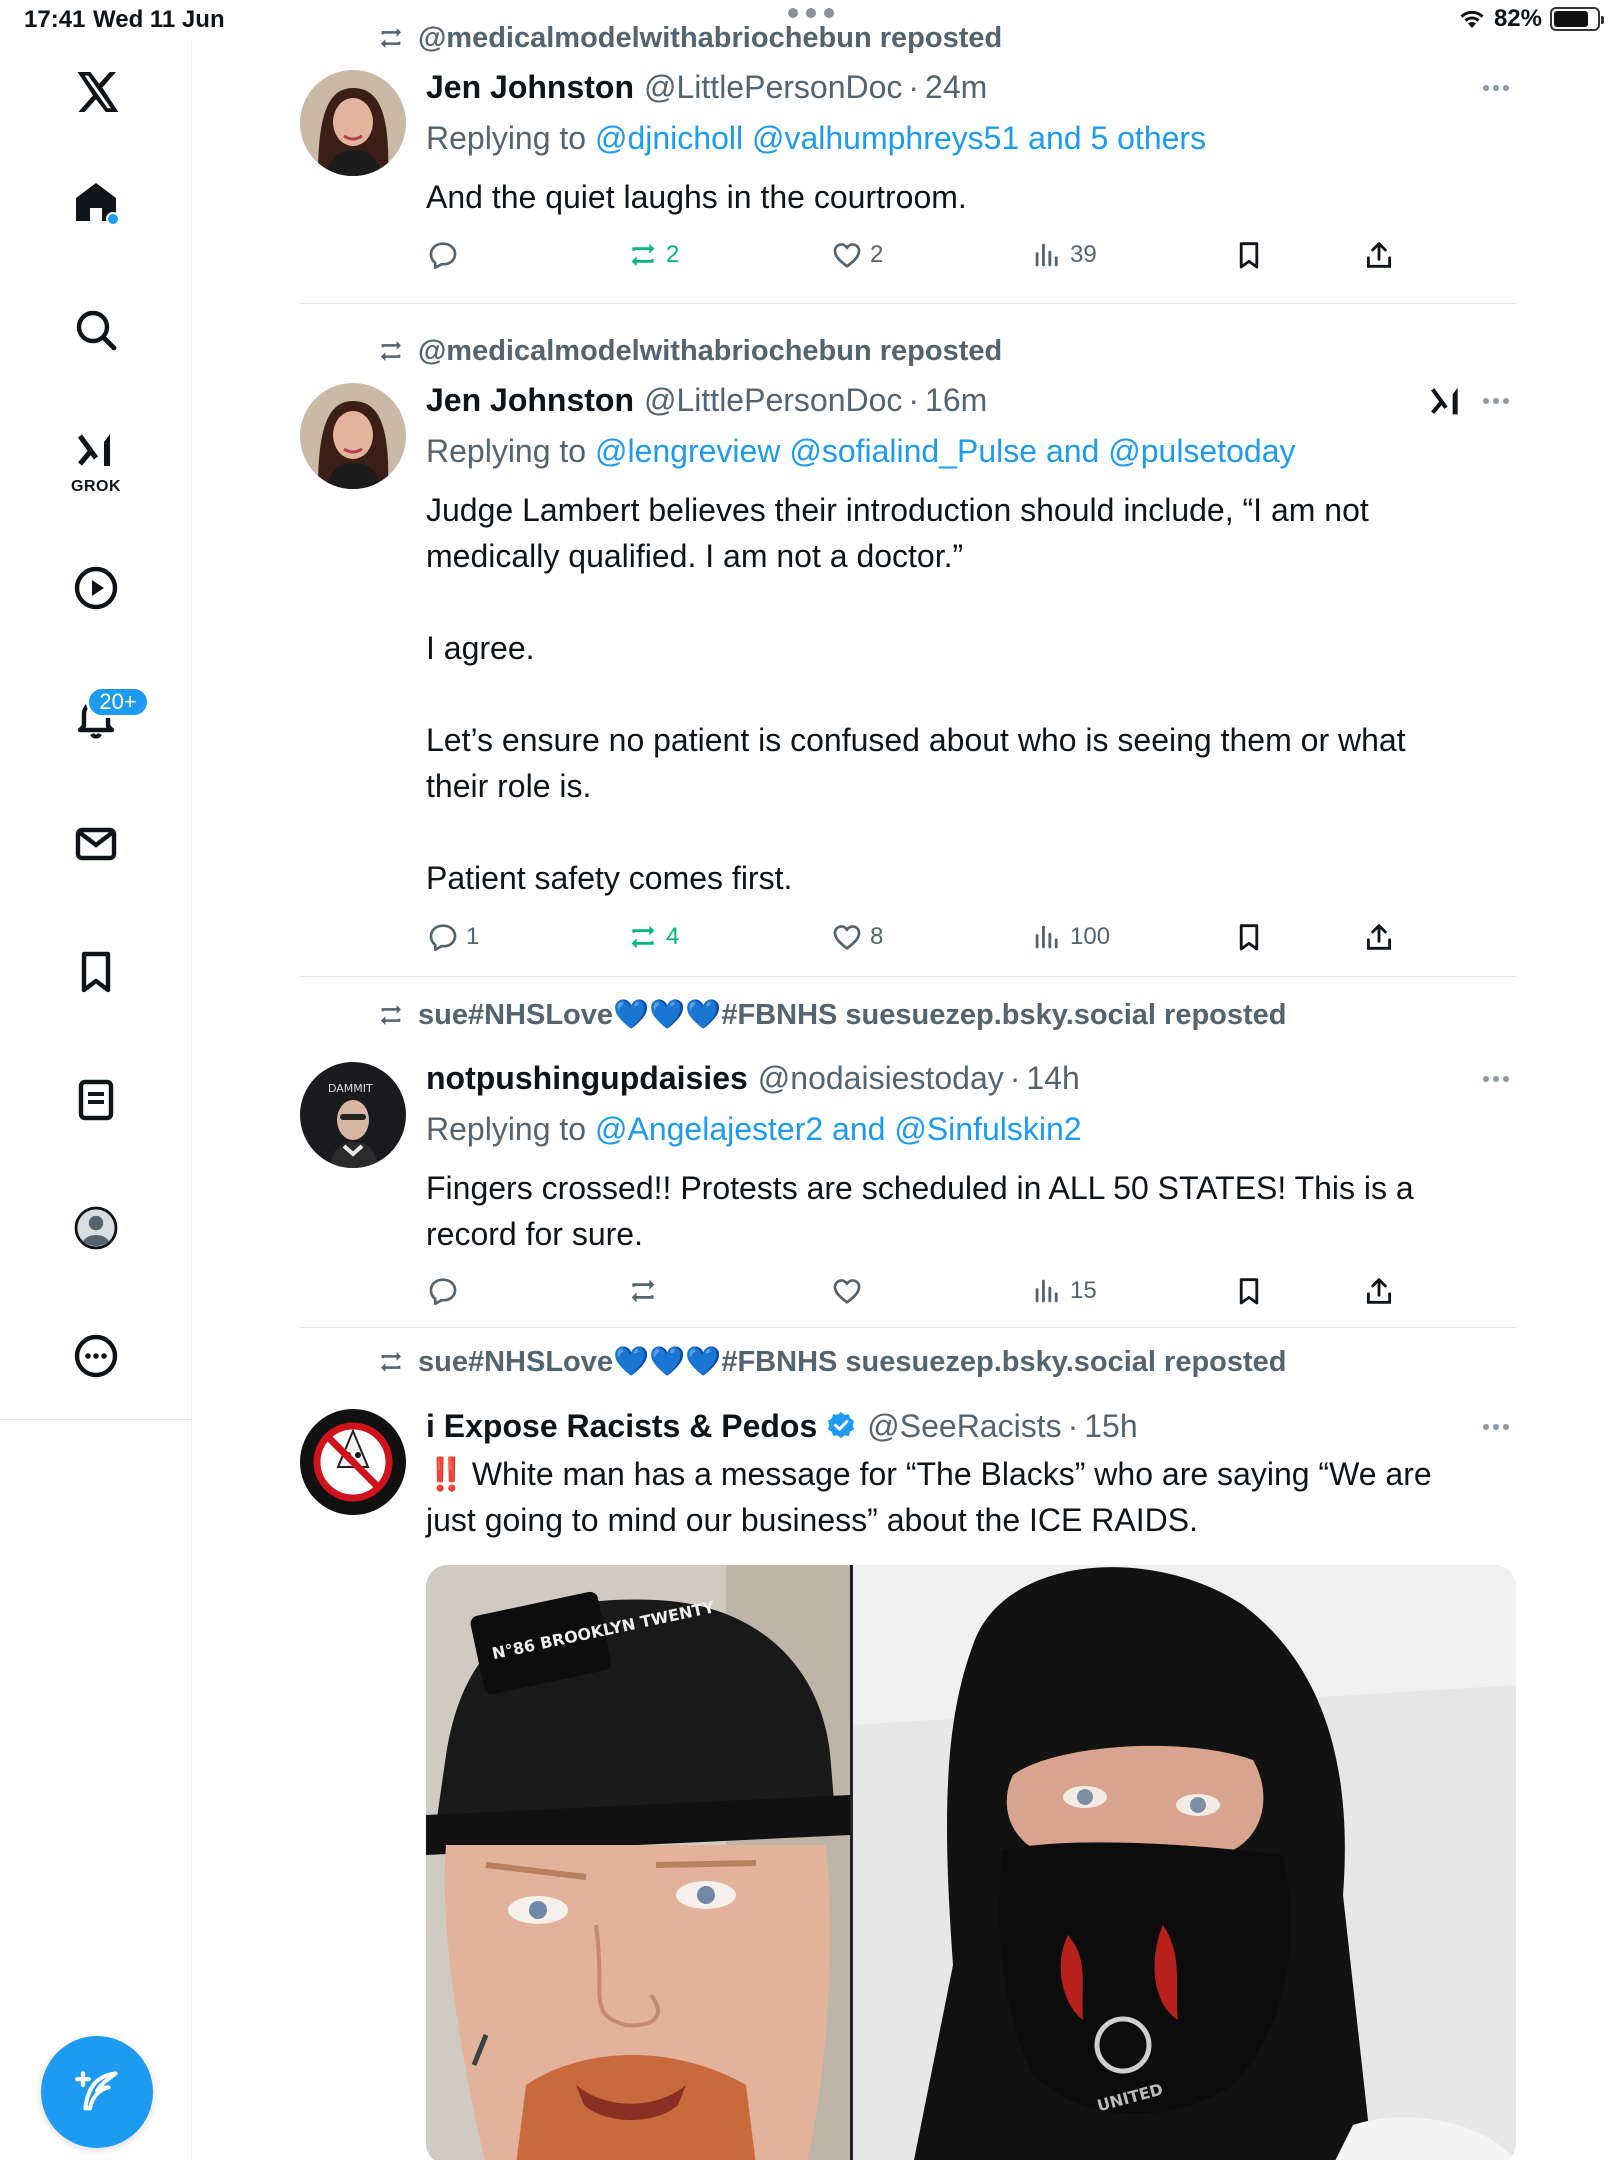  I want to click on reply-count: 1, so click(473, 936).